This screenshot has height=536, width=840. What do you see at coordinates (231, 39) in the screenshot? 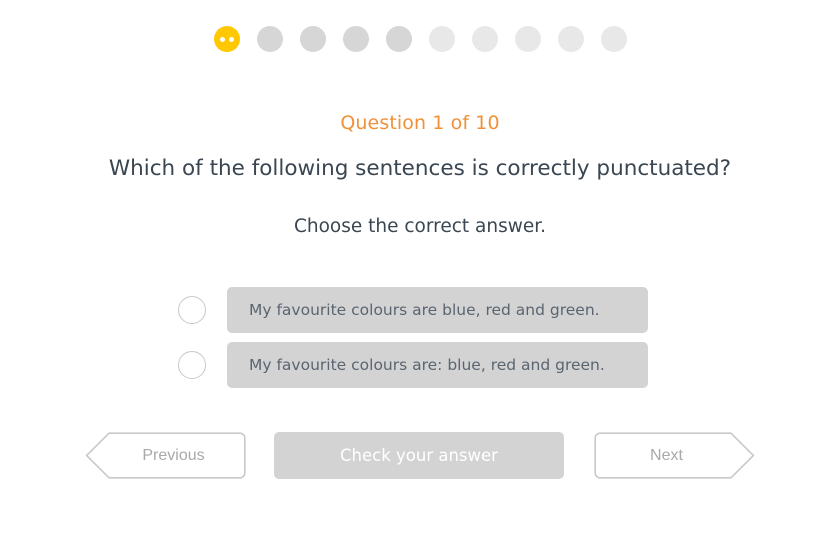
I see `smiley-eye-right-icon` at bounding box center [231, 39].